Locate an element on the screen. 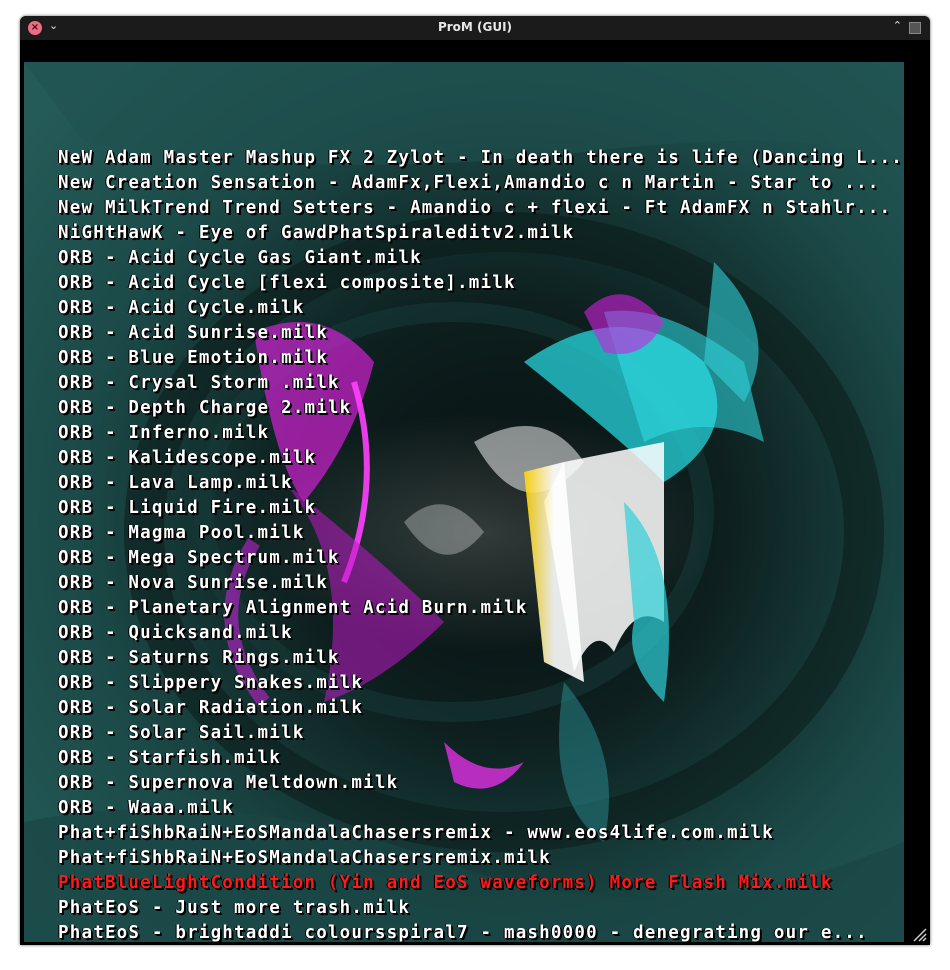 The image size is (950, 970). preset-item: ORB - Quicksand.milk is located at coordinates (480, 633).